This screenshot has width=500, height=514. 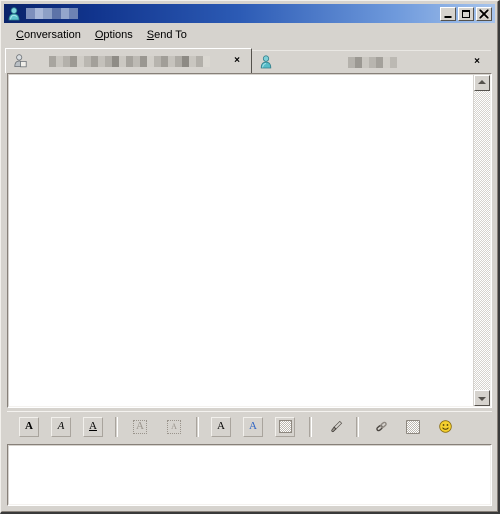 I want to click on menu-label-rest: onversation, so click(x=52, y=34).